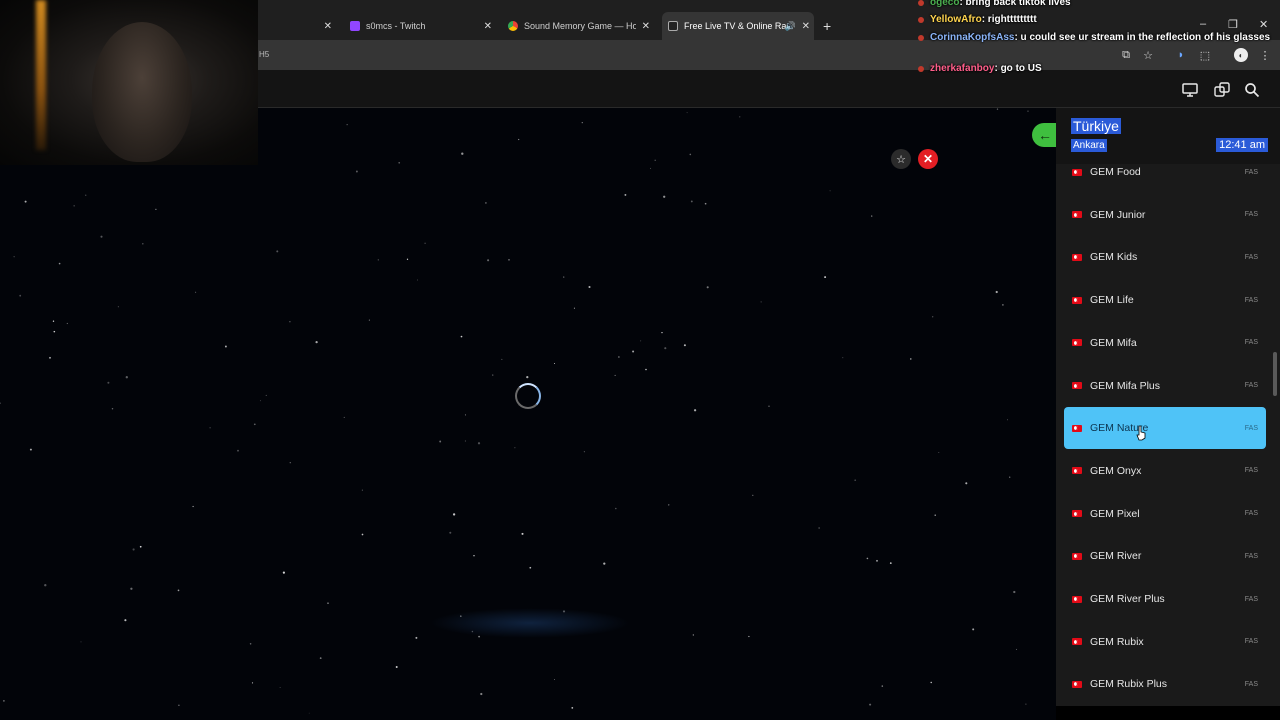 The height and width of the screenshot is (720, 1280). Describe the element at coordinates (956, 19) in the screenshot. I see `chat-username: YellowAfro` at that location.